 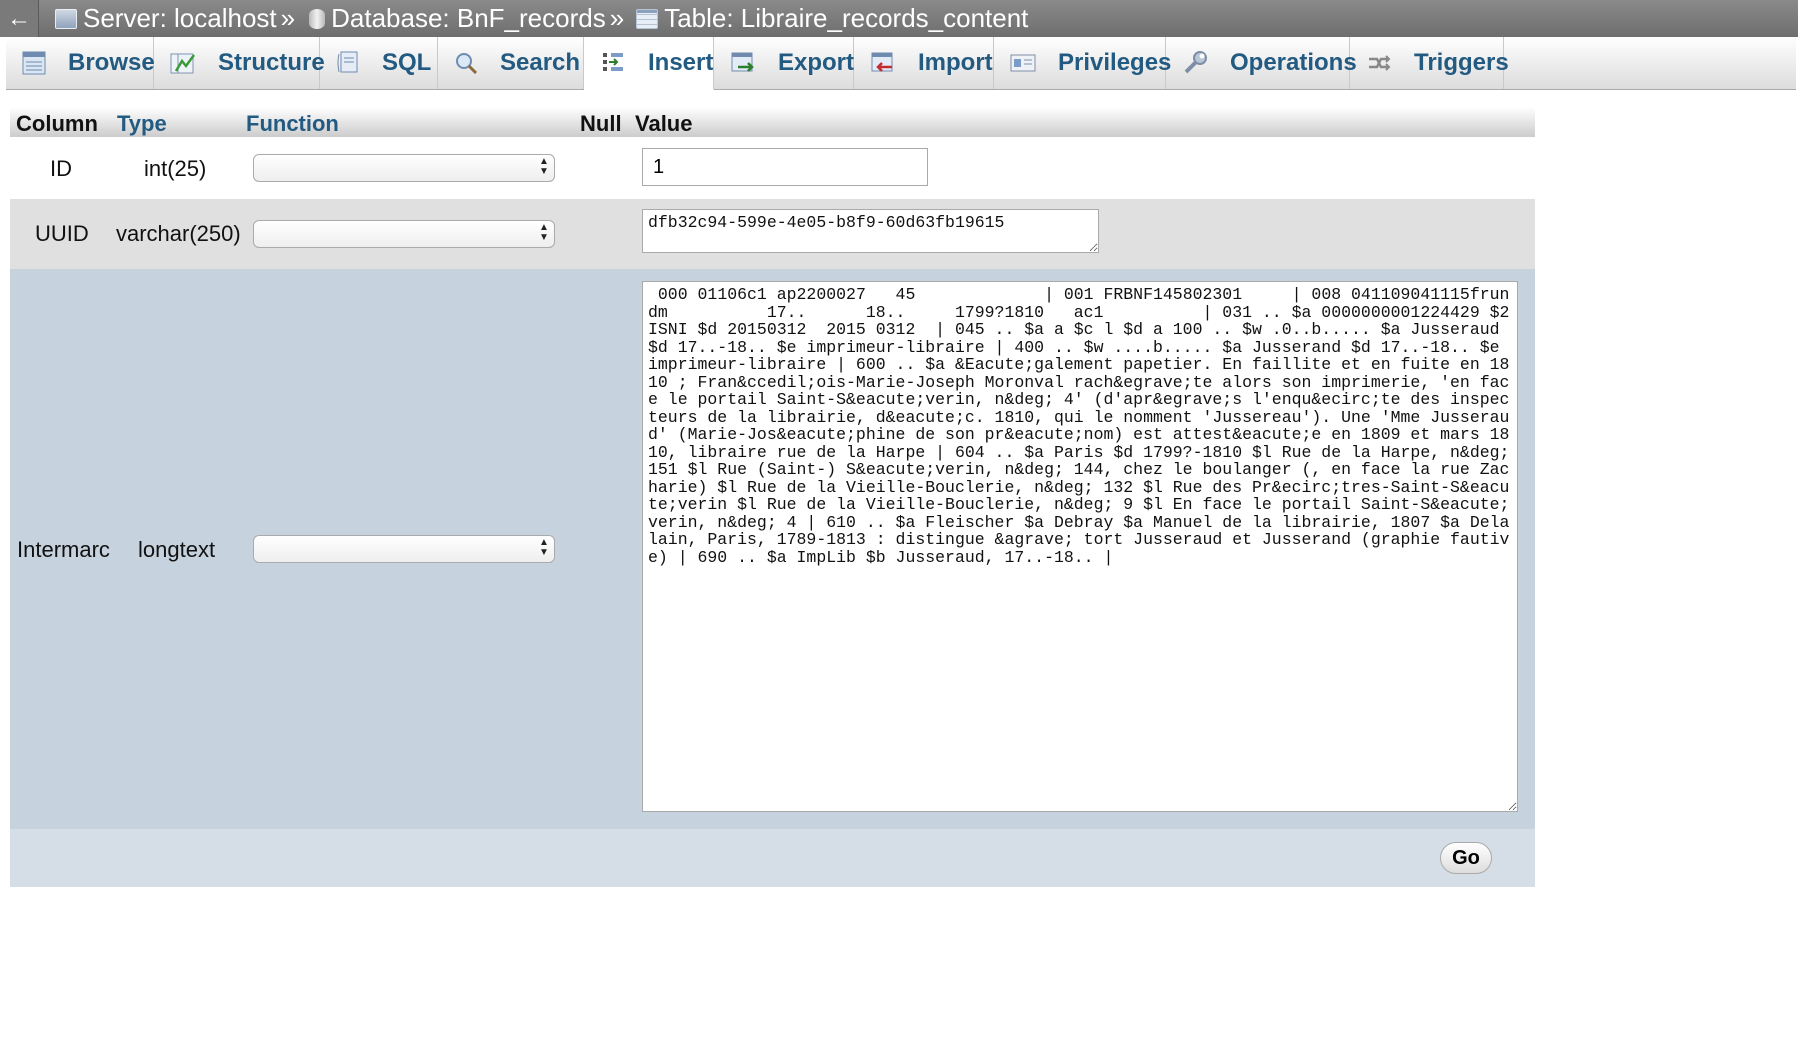 What do you see at coordinates (681, 62) in the screenshot?
I see `tab-label: Insert` at bounding box center [681, 62].